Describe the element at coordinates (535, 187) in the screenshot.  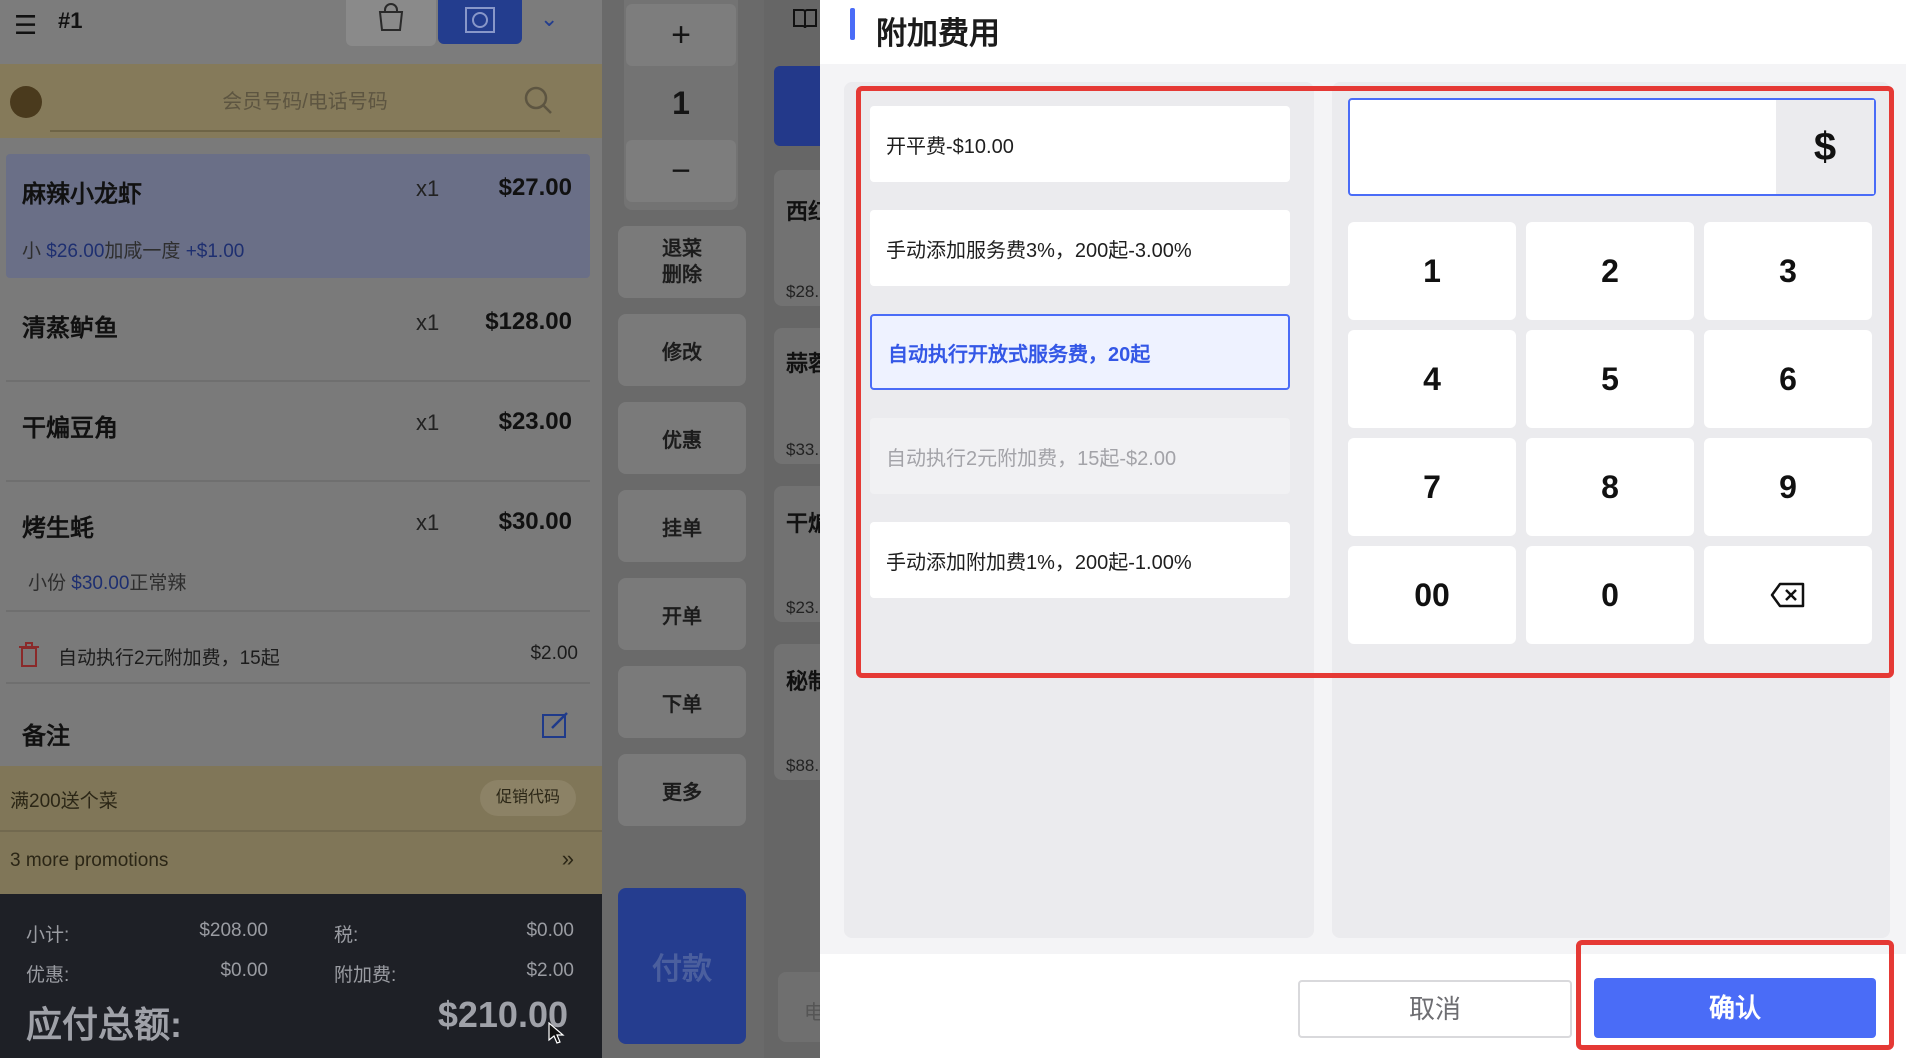
I see `item-price: $27.00` at that location.